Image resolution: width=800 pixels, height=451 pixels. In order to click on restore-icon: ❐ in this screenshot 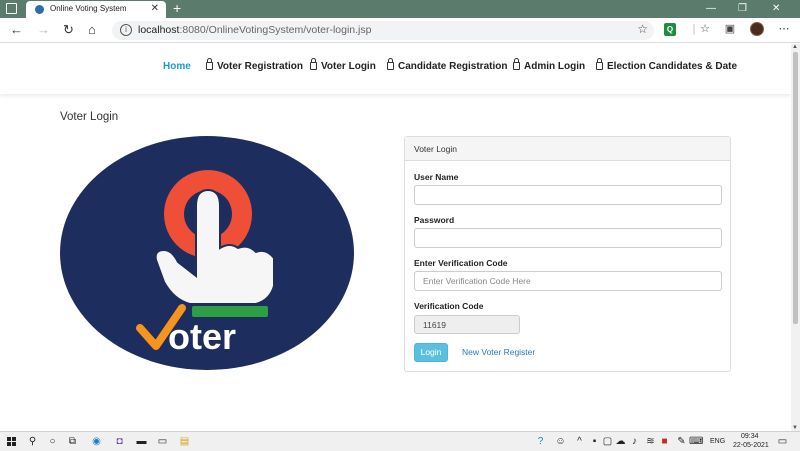, I will do `click(742, 9)`.